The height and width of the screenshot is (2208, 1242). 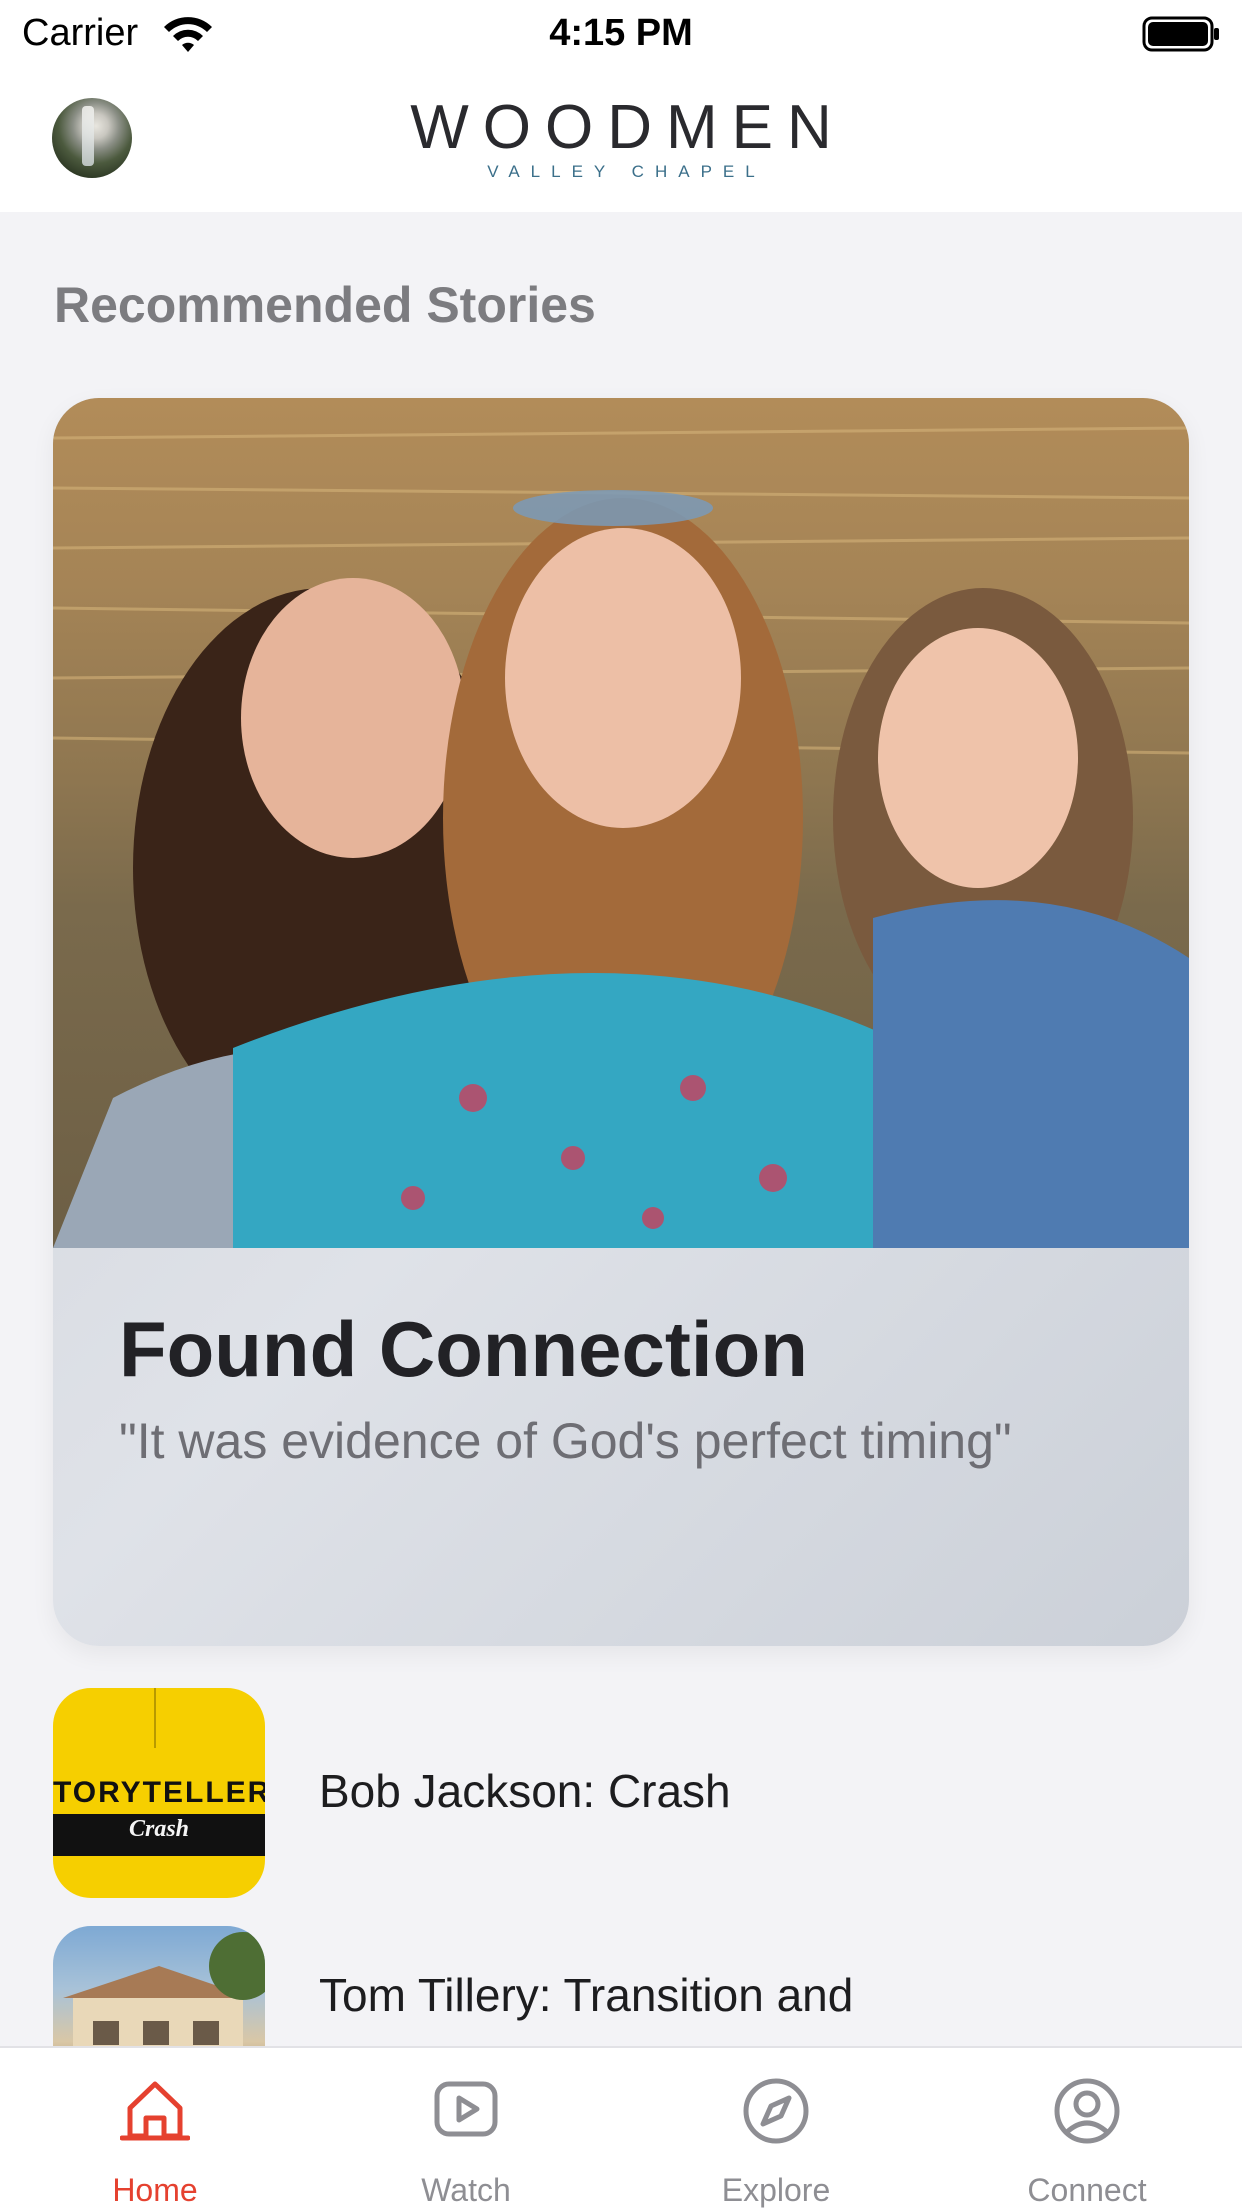 I want to click on story-title: Tom Tillery: Transition and, so click(x=586, y=1995).